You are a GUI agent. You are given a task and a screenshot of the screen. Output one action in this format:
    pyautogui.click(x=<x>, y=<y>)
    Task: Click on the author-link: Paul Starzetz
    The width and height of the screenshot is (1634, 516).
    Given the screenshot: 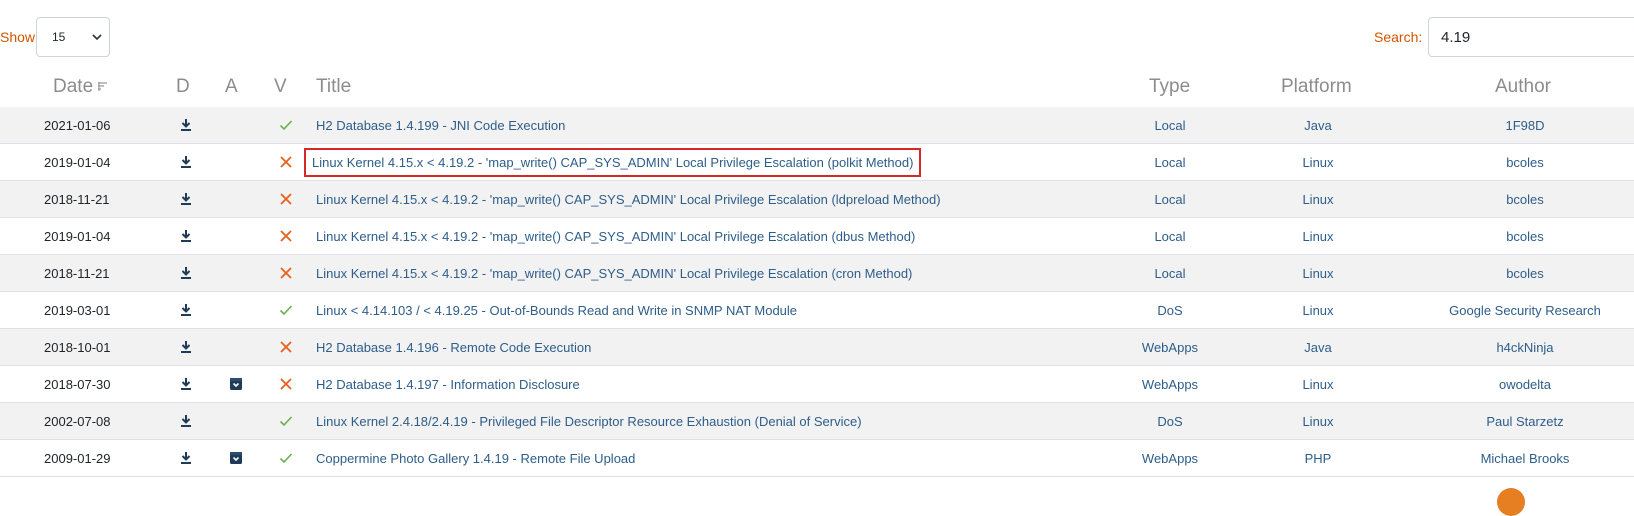 What is the action you would take?
    pyautogui.click(x=1525, y=421)
    